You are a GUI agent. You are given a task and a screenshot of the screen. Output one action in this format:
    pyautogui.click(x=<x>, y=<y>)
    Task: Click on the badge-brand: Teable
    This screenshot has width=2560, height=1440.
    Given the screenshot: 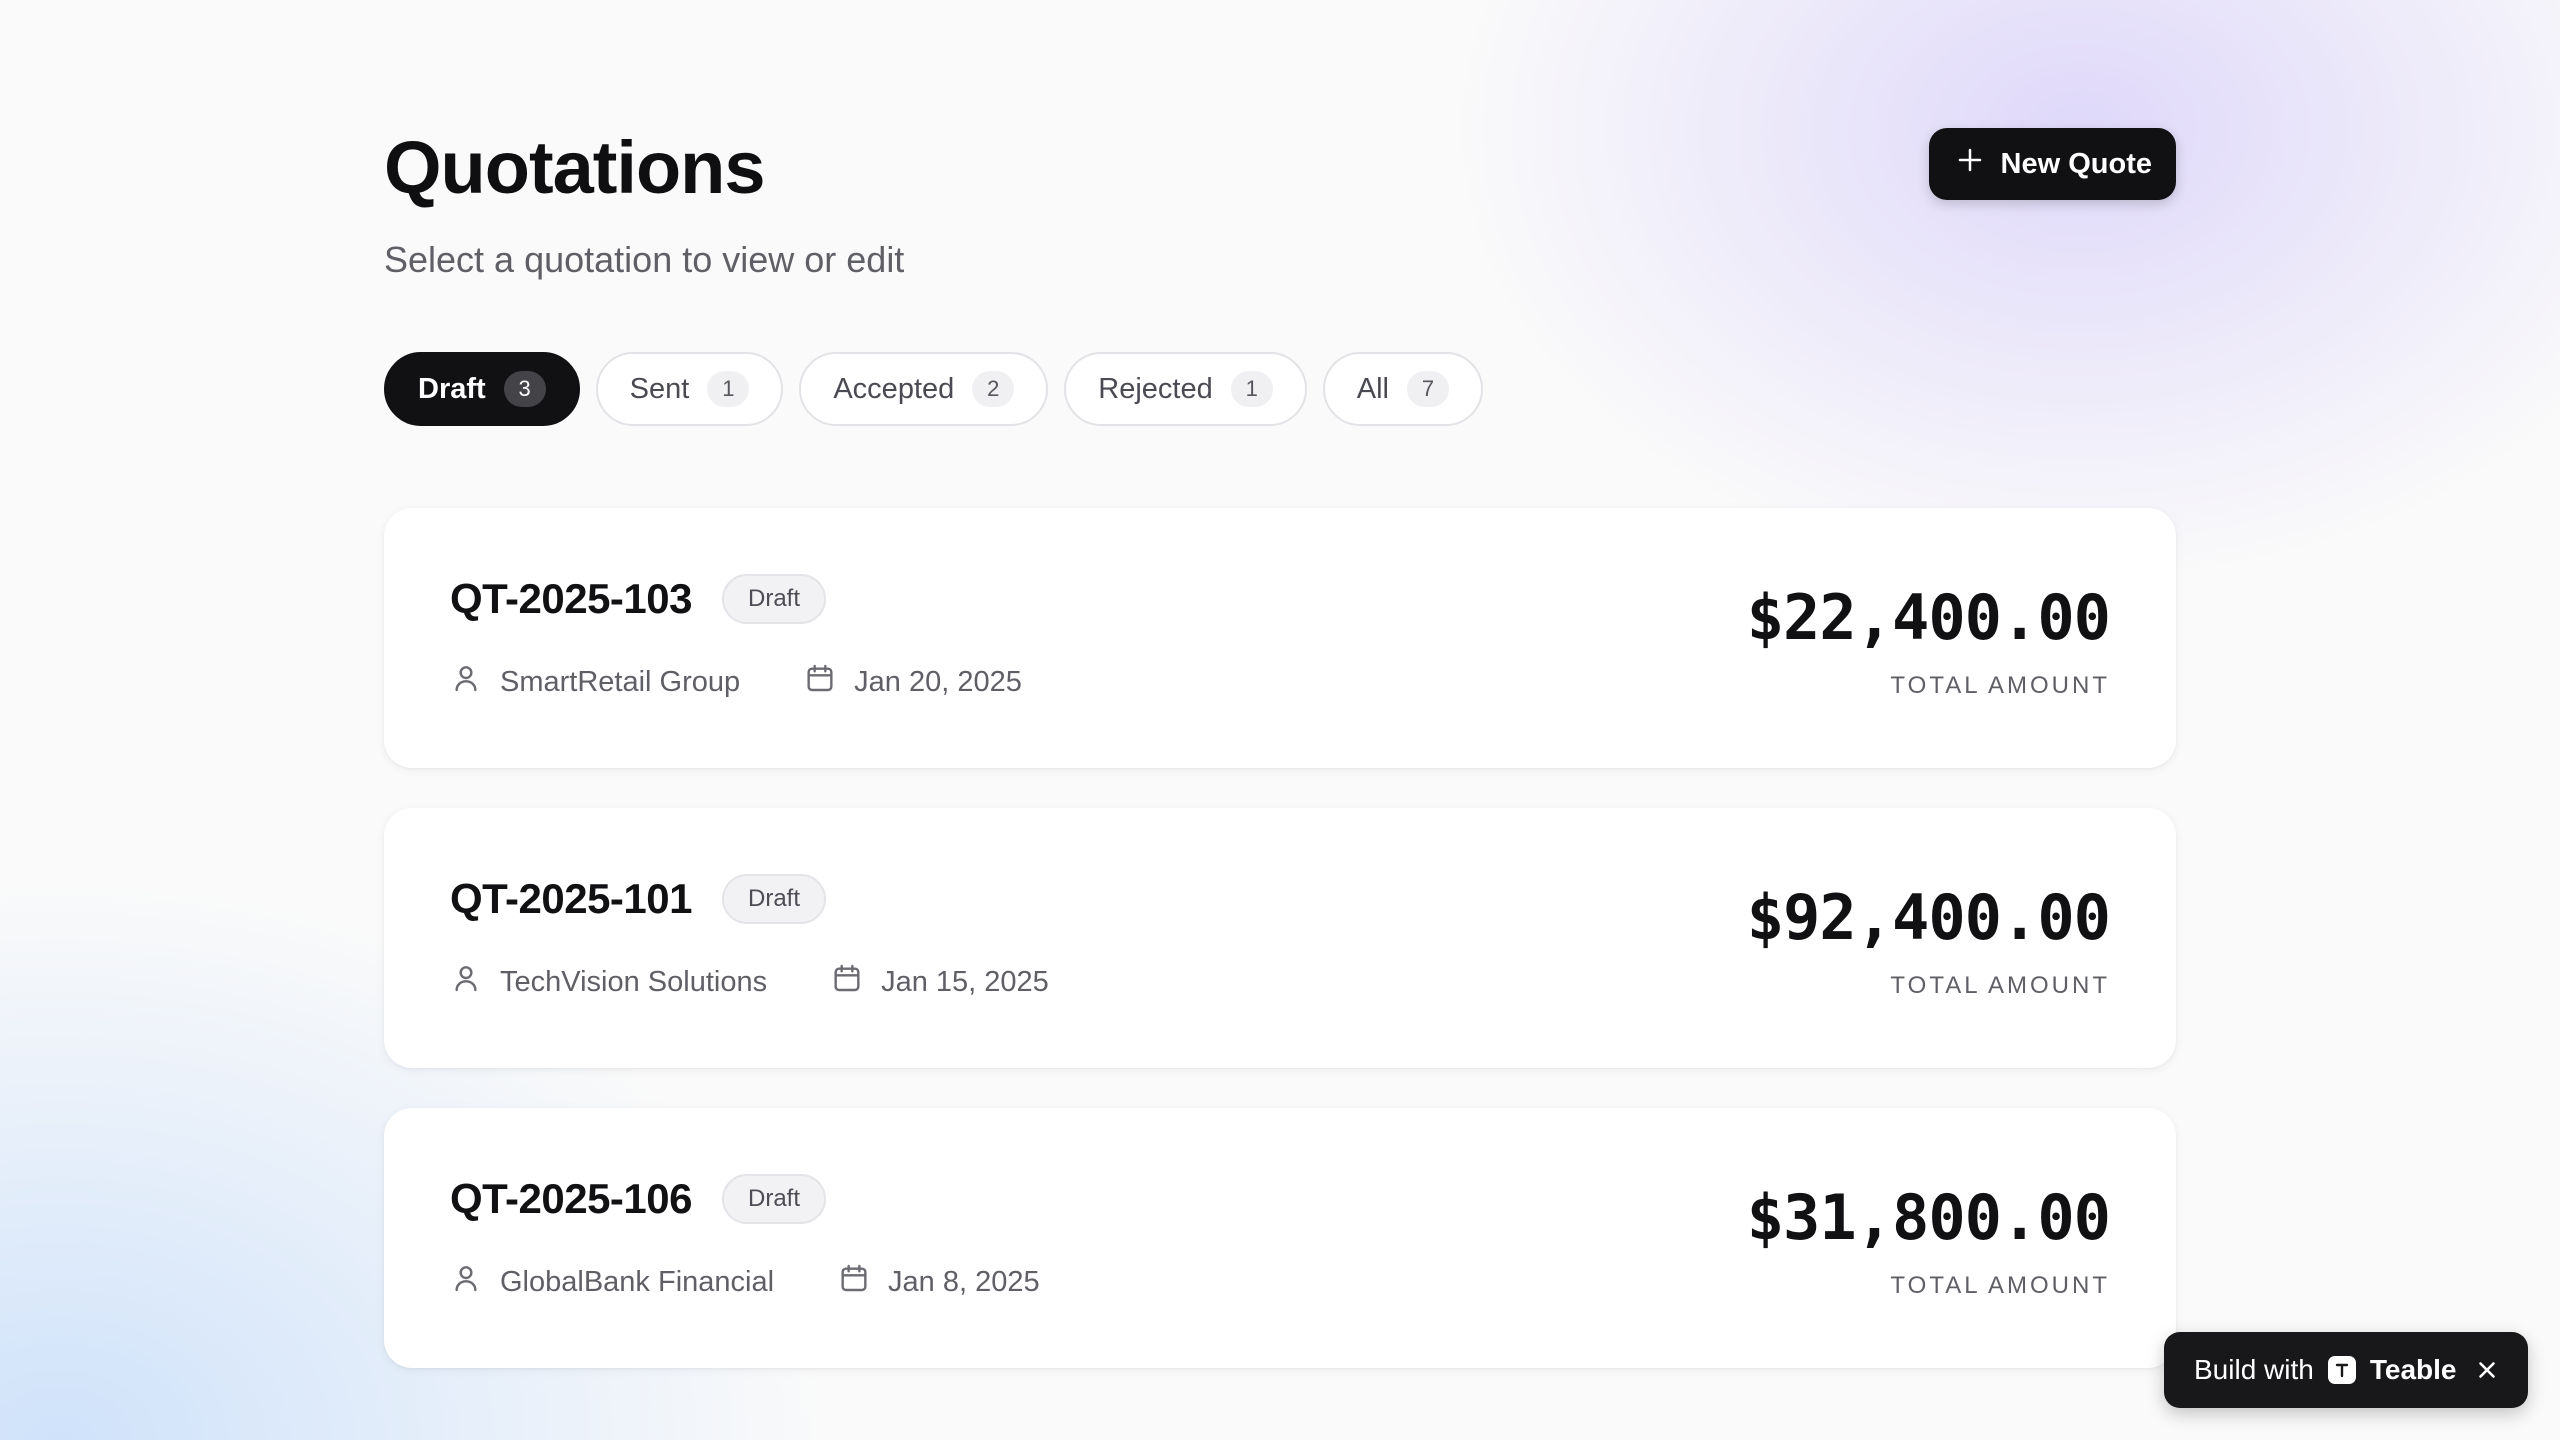 What is the action you would take?
    pyautogui.click(x=2413, y=1369)
    